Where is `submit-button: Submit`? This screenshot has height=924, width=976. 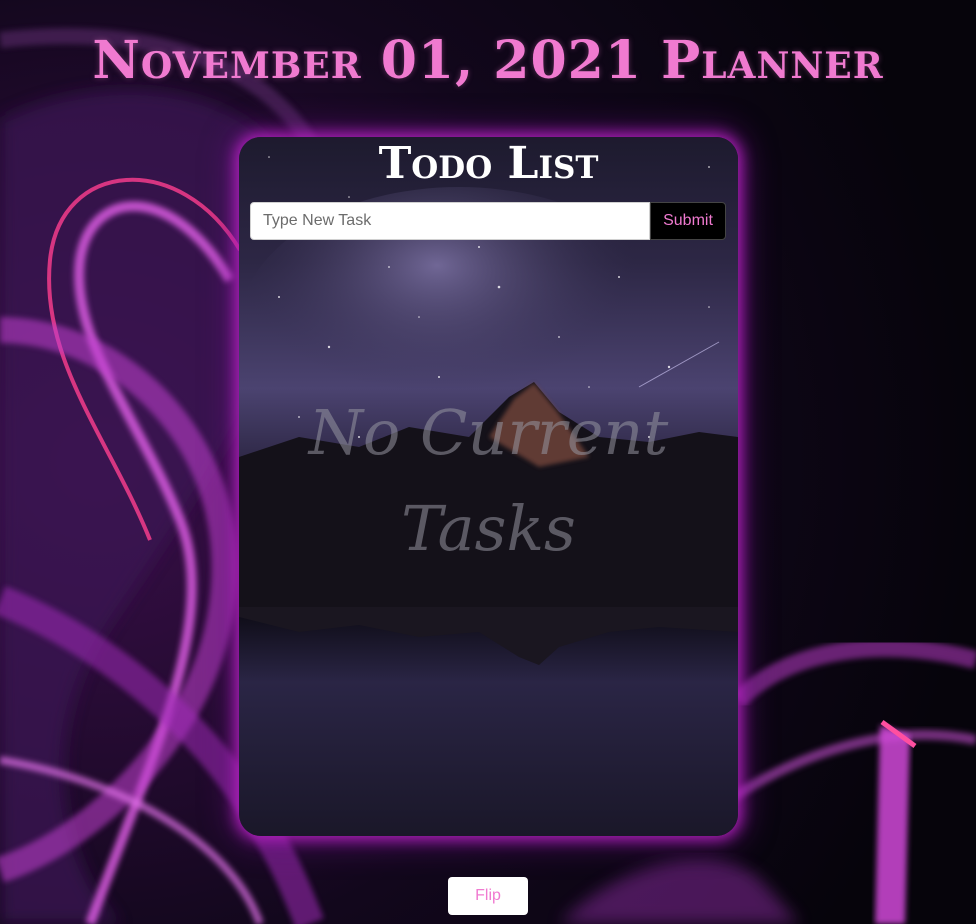 submit-button: Submit is located at coordinates (688, 221).